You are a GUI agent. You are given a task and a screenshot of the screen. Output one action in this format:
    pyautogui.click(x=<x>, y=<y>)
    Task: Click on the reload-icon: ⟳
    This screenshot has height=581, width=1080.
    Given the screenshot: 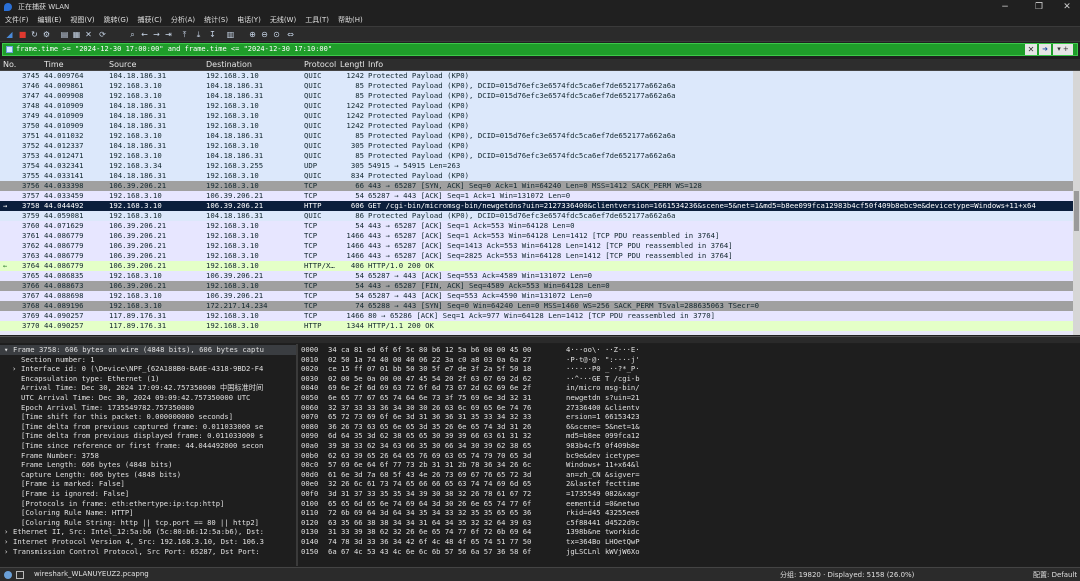 What is the action you would take?
    pyautogui.click(x=102, y=34)
    